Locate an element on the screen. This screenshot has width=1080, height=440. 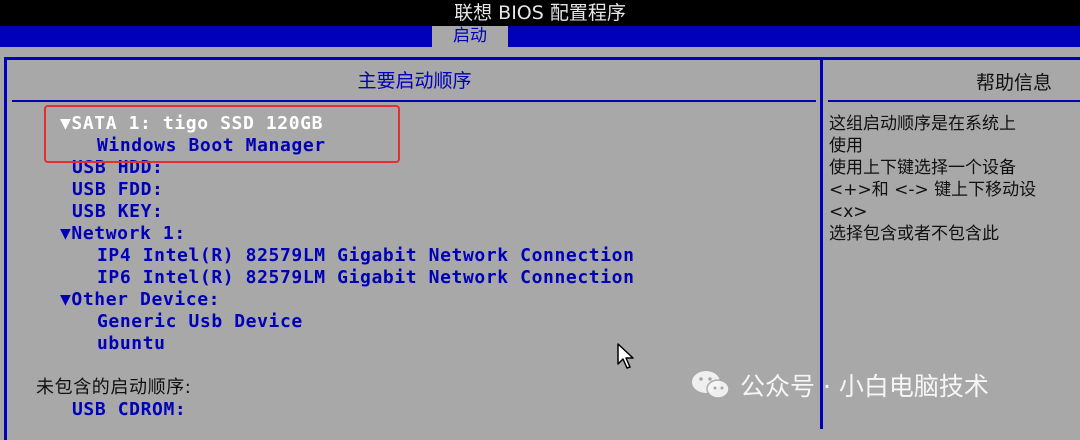
wechat-icon is located at coordinates (711, 385).